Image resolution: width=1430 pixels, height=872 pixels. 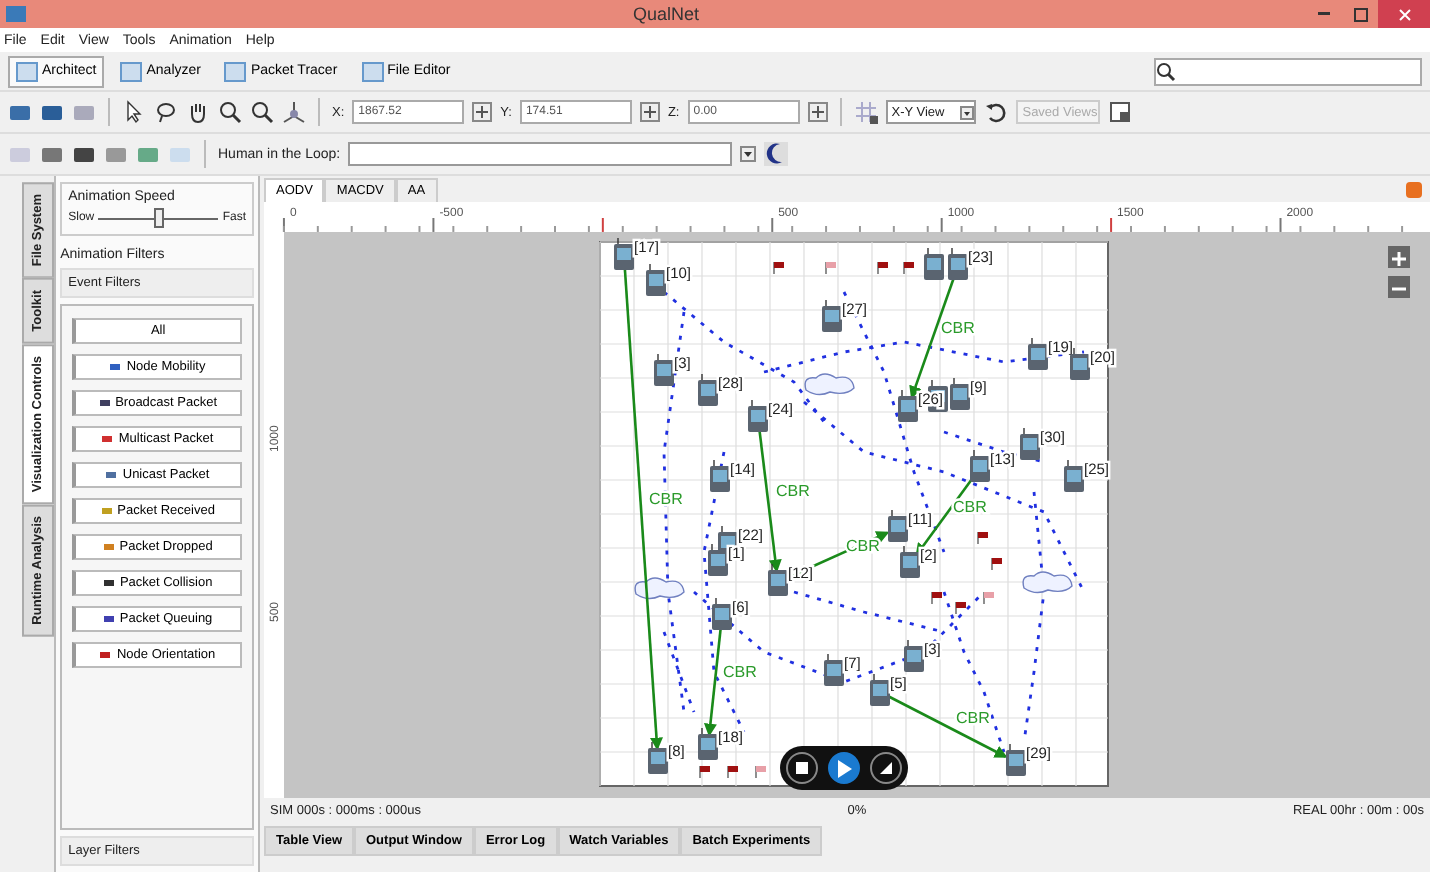 I want to click on lasso-icon, so click(x=166, y=112).